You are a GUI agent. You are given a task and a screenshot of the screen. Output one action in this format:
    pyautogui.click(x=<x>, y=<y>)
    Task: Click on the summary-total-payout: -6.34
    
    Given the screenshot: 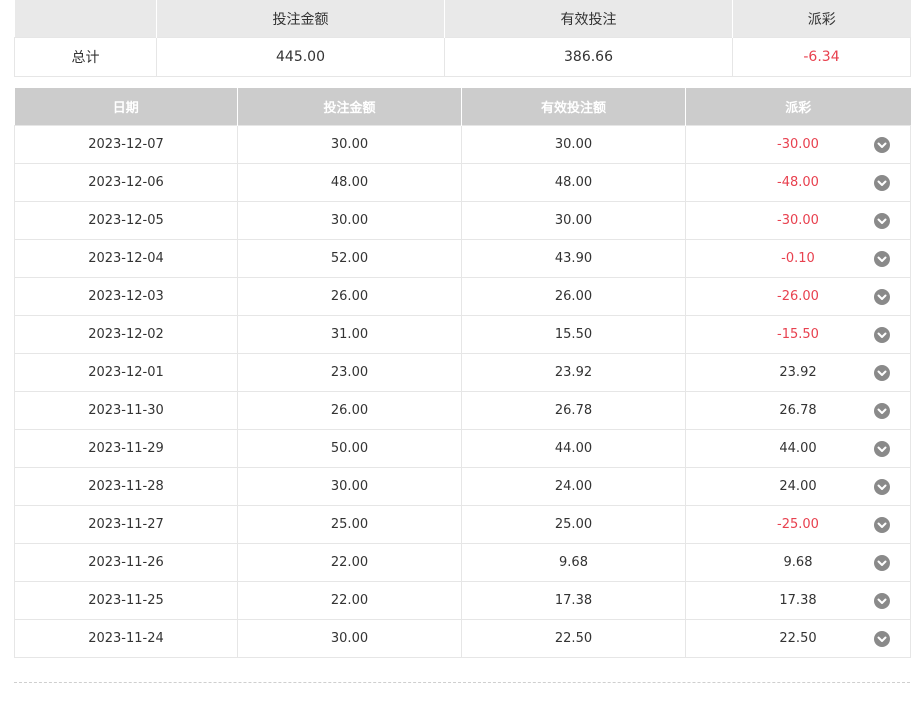 What is the action you would take?
    pyautogui.click(x=821, y=57)
    